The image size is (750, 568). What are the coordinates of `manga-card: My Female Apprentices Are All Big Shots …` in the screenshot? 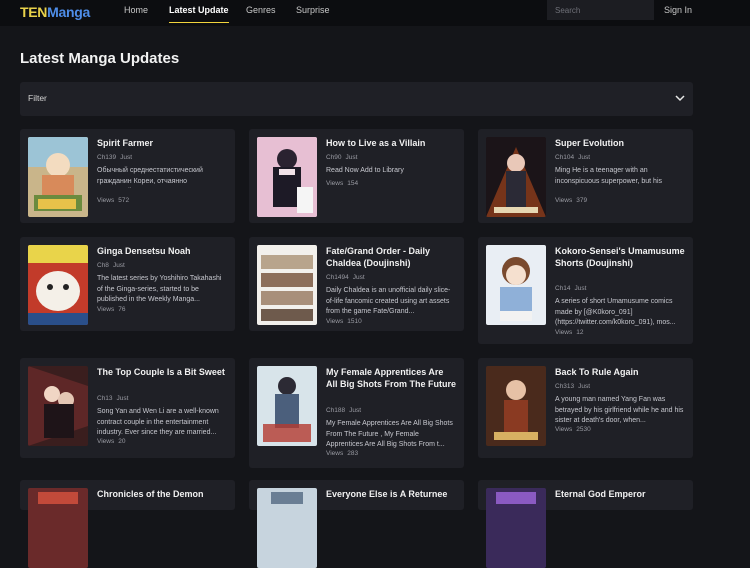 It's located at (356, 413).